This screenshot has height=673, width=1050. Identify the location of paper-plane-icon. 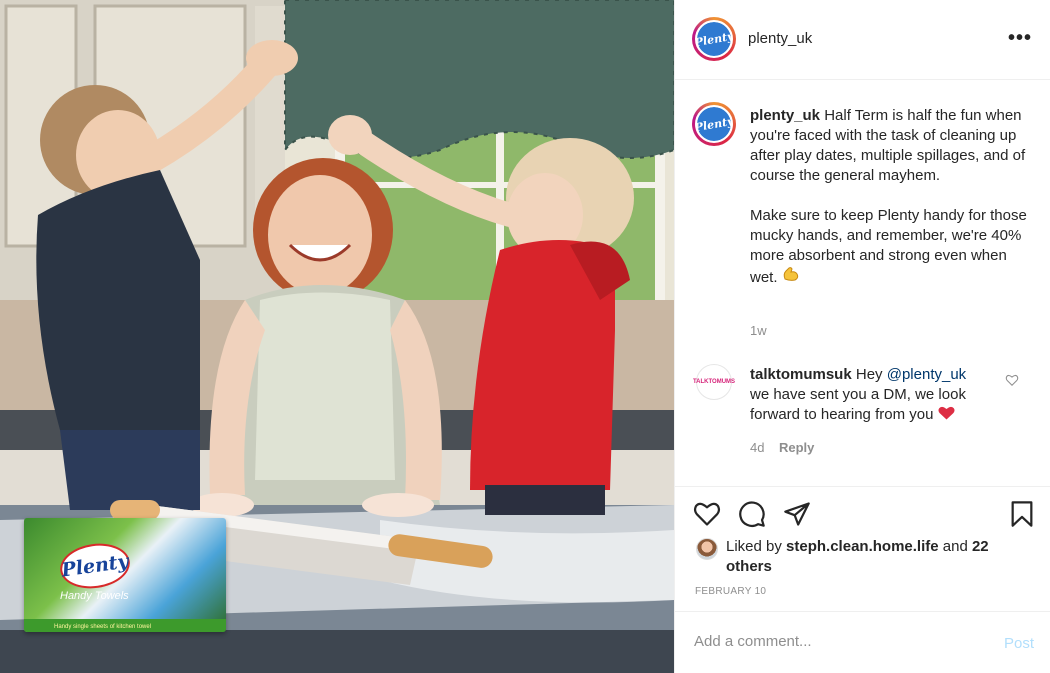
(797, 514).